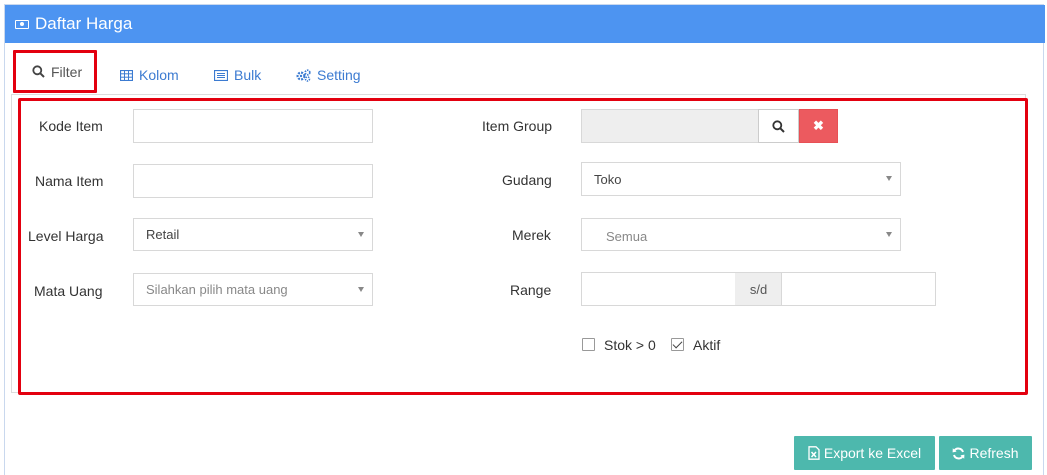 This screenshot has width=1047, height=475. Describe the element at coordinates (658, 289) in the screenshot. I see `range-from-input` at that location.